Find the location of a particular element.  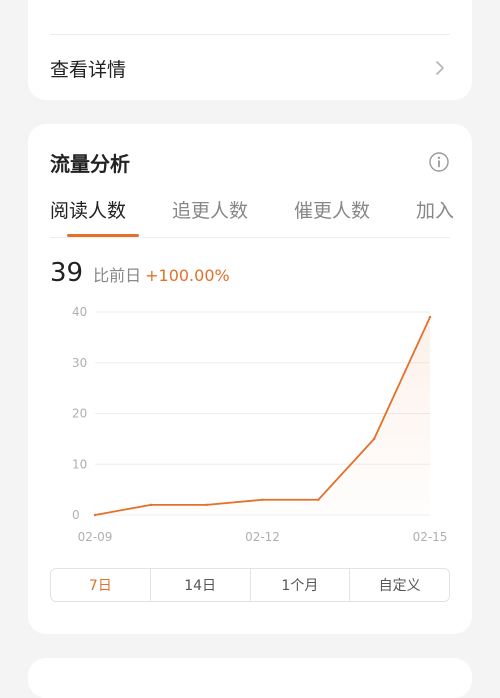

next-card is located at coordinates (250, 678).